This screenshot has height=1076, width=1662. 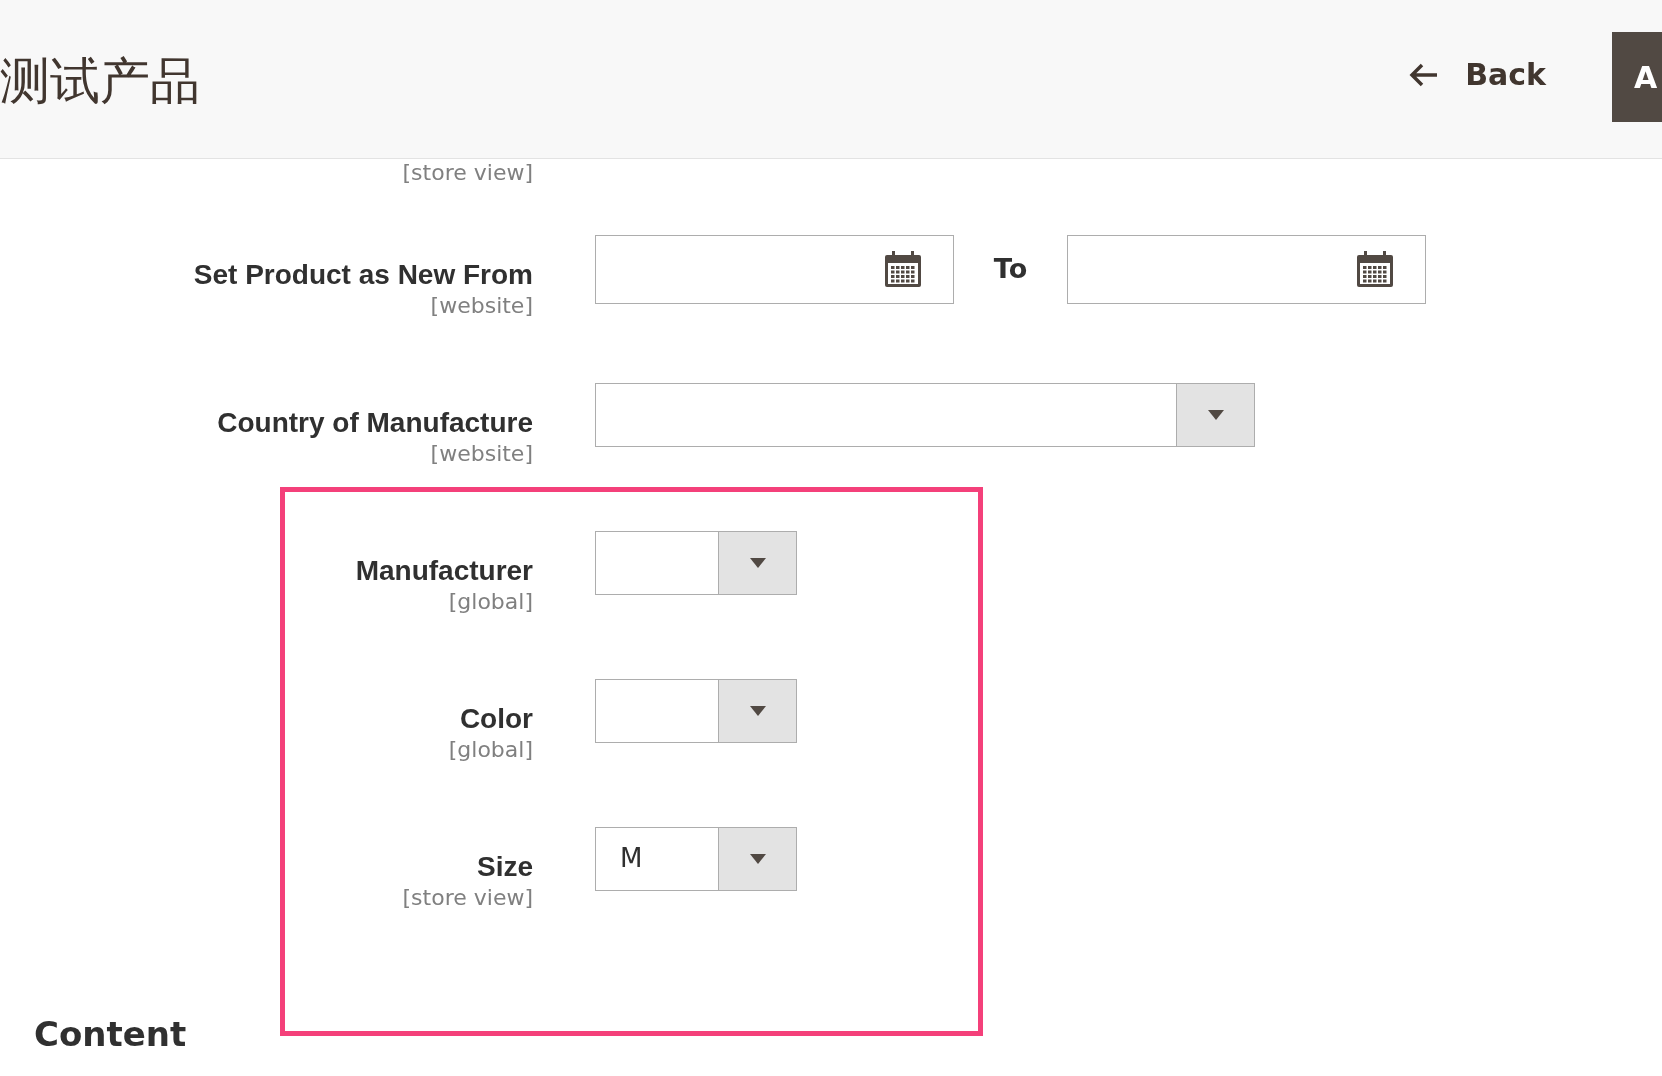 What do you see at coordinates (100, 81) in the screenshot?
I see `page-title: 测试产品` at bounding box center [100, 81].